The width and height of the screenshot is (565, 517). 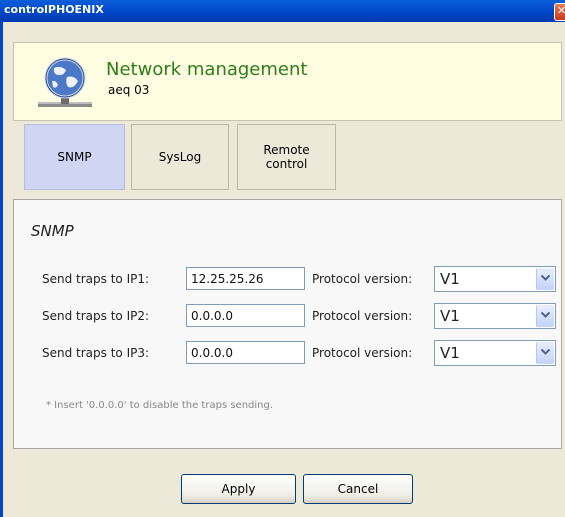 I want to click on ip2-input, so click(x=245, y=315).